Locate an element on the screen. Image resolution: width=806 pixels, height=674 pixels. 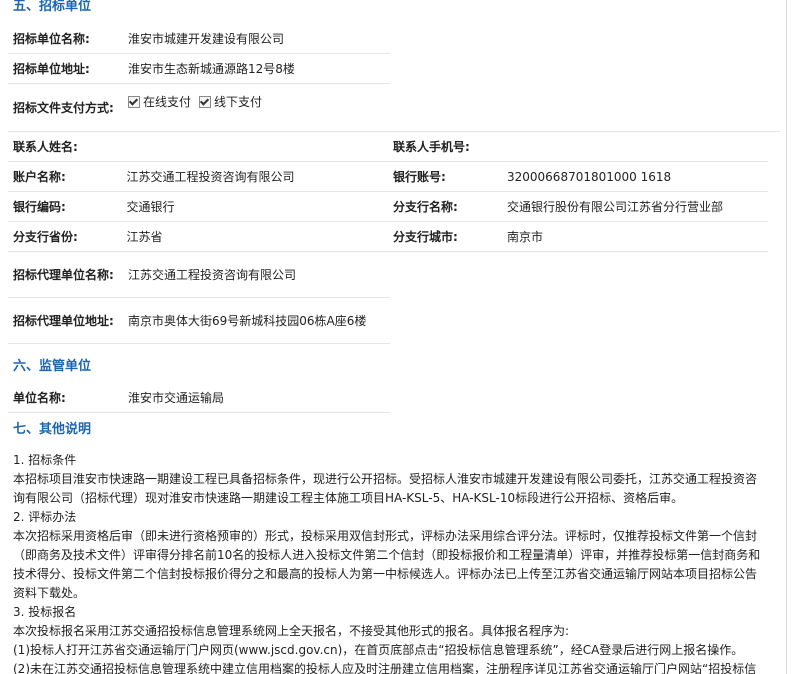
row-branch-location: 分支行省份: 江苏省 分支行城市: 南京市 is located at coordinates (388, 237).